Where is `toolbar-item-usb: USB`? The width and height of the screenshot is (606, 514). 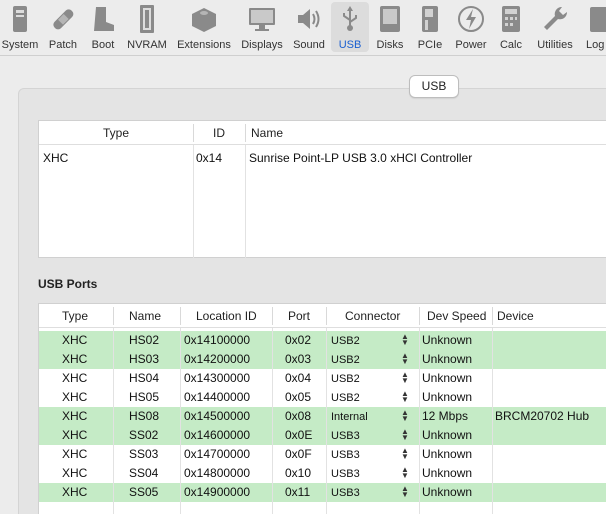 toolbar-item-usb: USB is located at coordinates (350, 27).